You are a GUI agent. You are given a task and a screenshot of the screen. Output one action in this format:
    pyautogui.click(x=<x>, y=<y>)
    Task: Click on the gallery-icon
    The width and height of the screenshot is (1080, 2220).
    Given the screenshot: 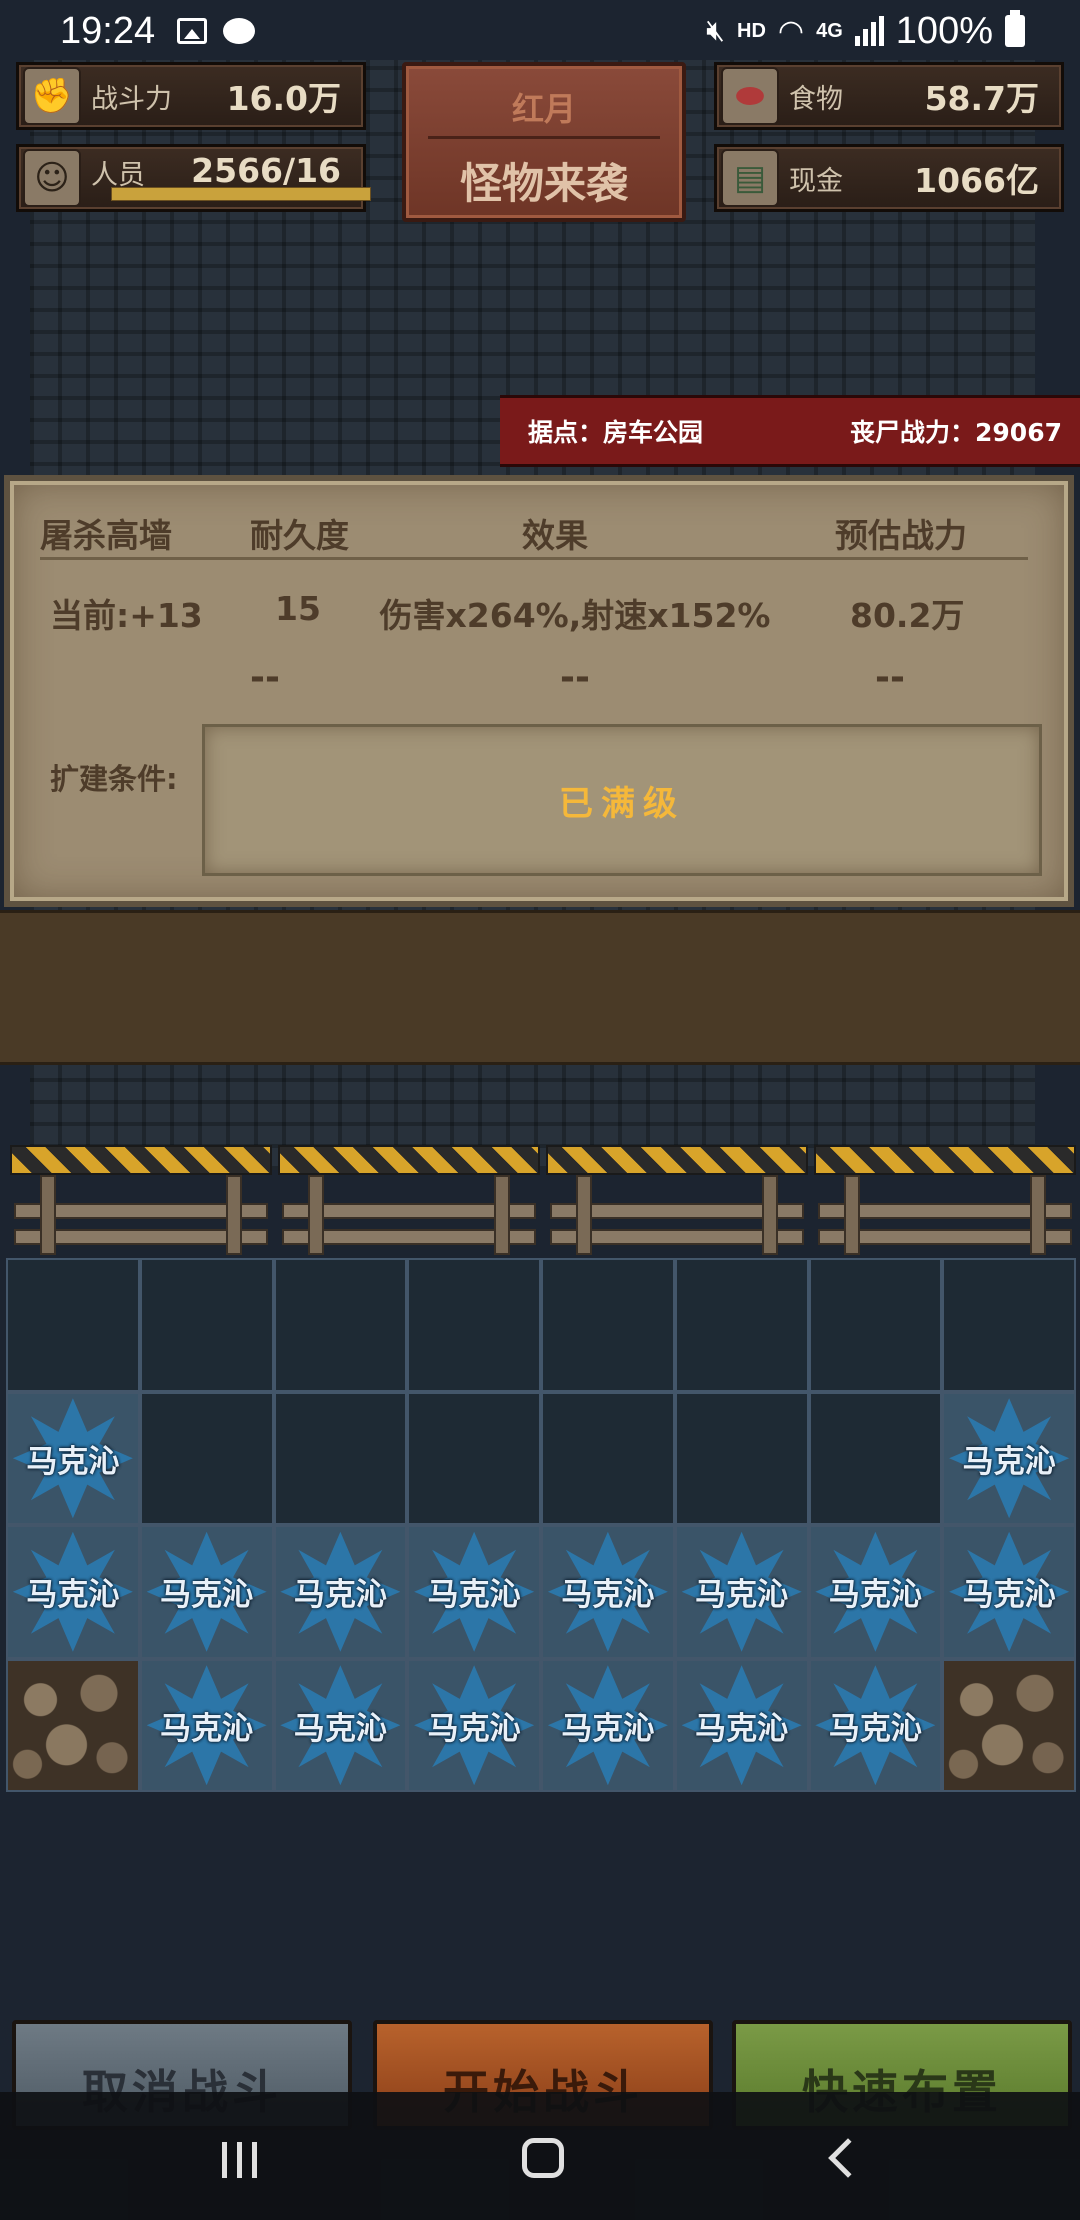 What is the action you would take?
    pyautogui.click(x=192, y=31)
    